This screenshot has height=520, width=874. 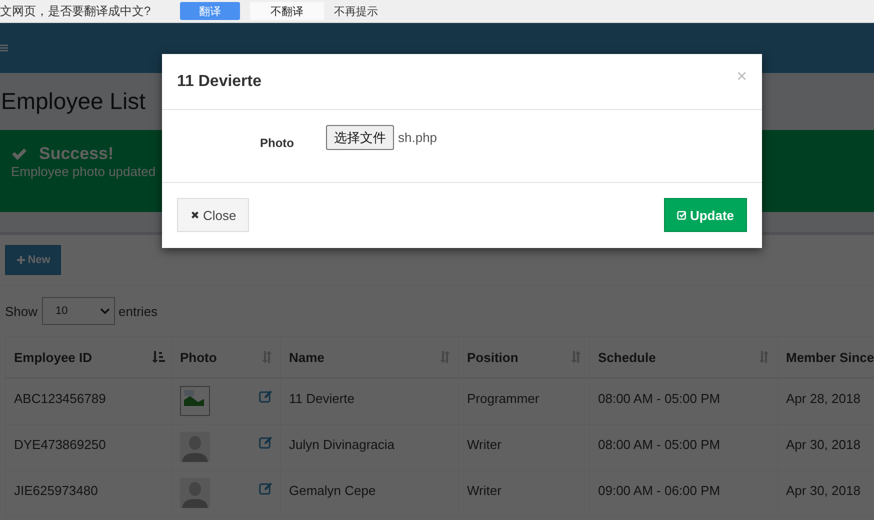 What do you see at coordinates (76, 154) in the screenshot?
I see `alert-title: Success!` at bounding box center [76, 154].